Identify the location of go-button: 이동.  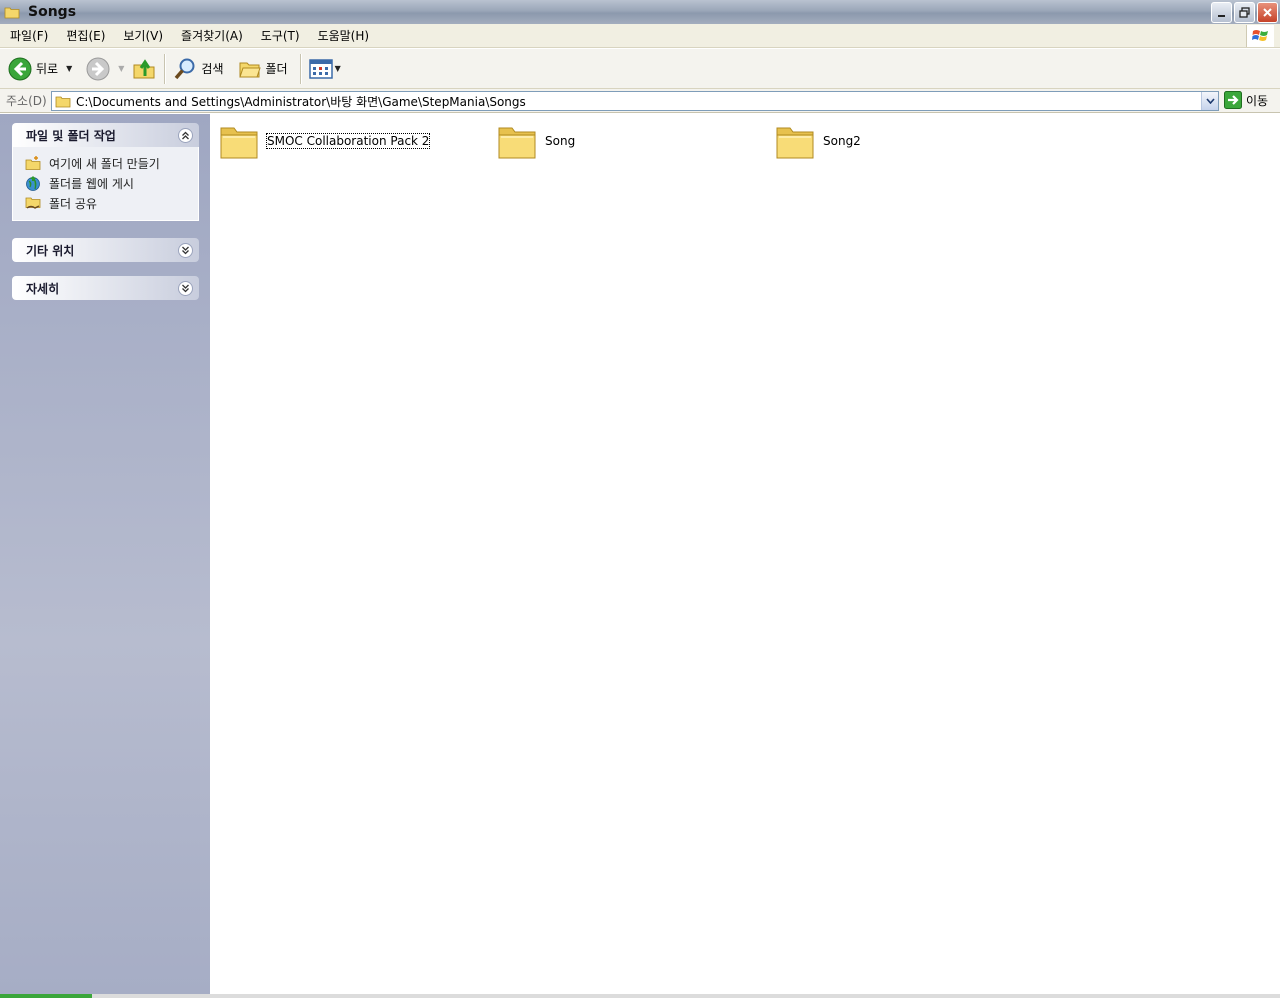
(1246, 100).